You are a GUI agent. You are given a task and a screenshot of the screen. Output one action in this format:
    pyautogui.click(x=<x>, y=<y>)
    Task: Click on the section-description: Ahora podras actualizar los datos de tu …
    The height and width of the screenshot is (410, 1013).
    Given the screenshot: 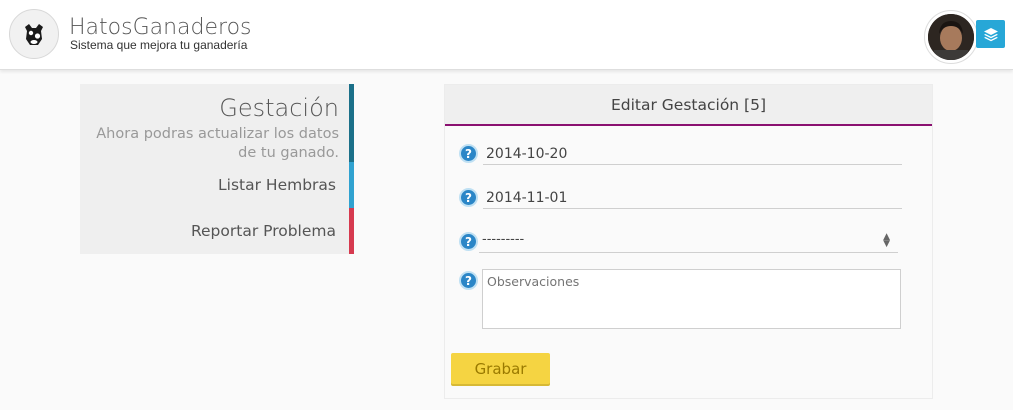 What is the action you would take?
    pyautogui.click(x=217, y=143)
    